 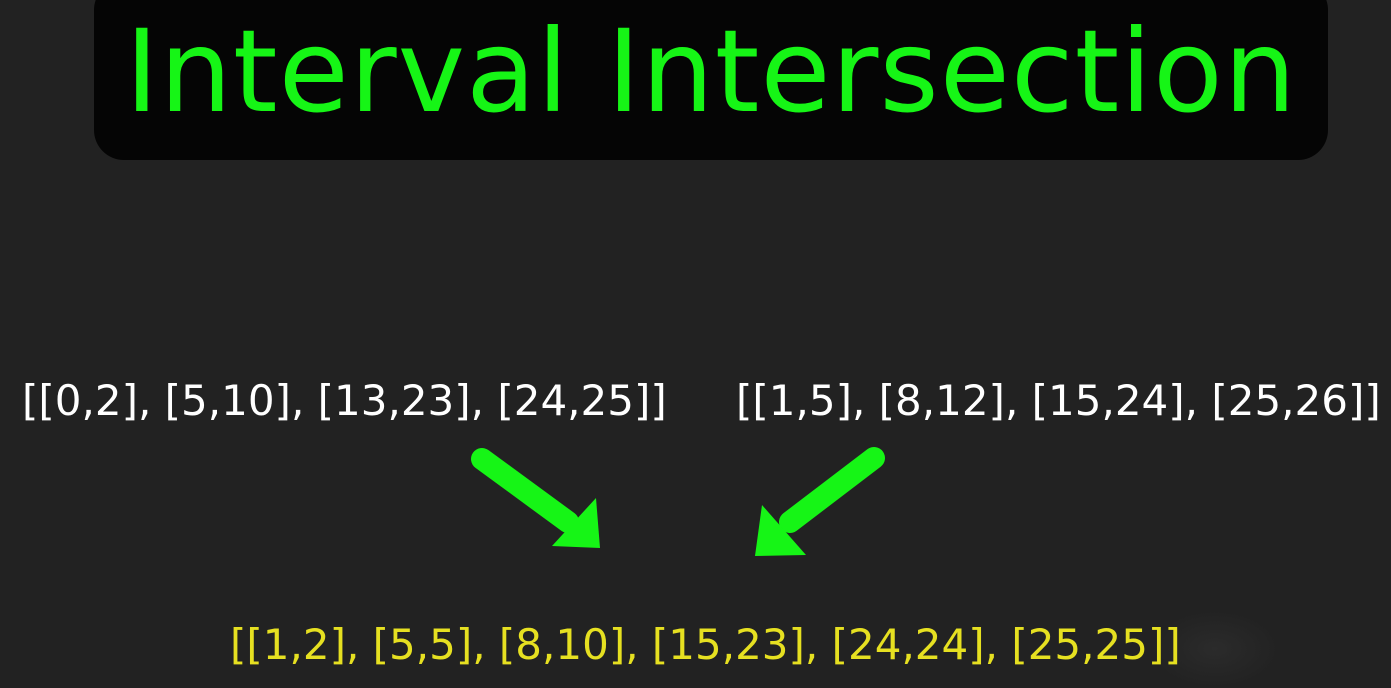 I want to click on left-arrow-icon, so click(x=535, y=498).